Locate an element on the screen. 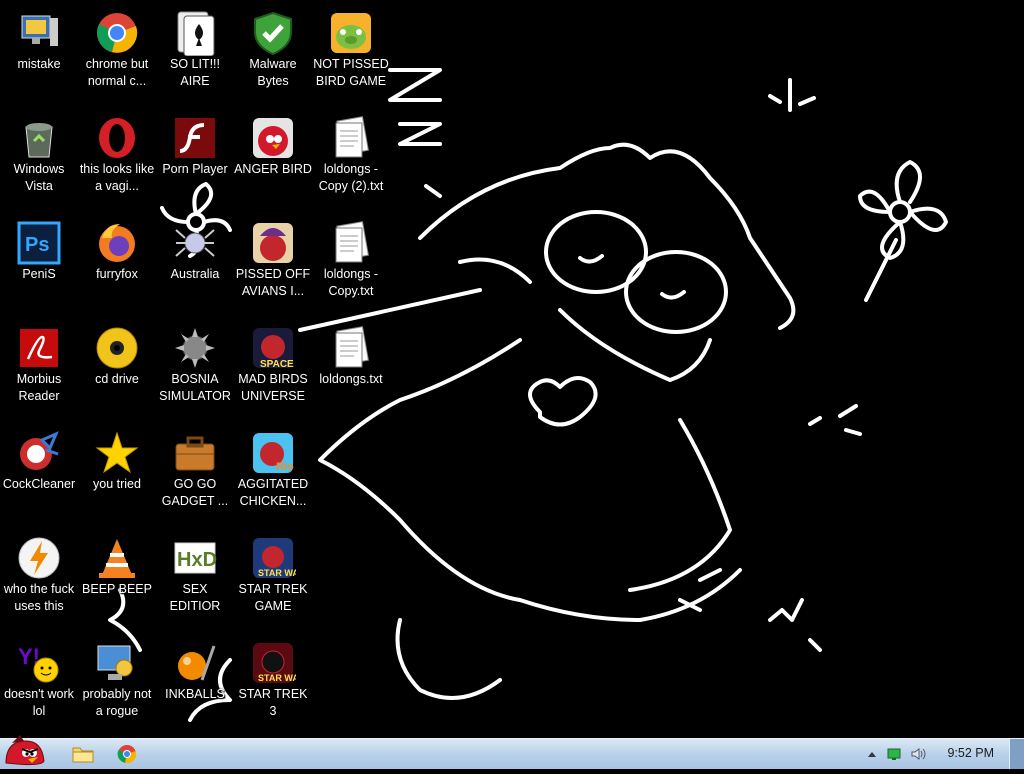 The width and height of the screenshot is (1024, 774). desktop-icon-vlc: BEEP BEEP is located at coordinates (117, 579).